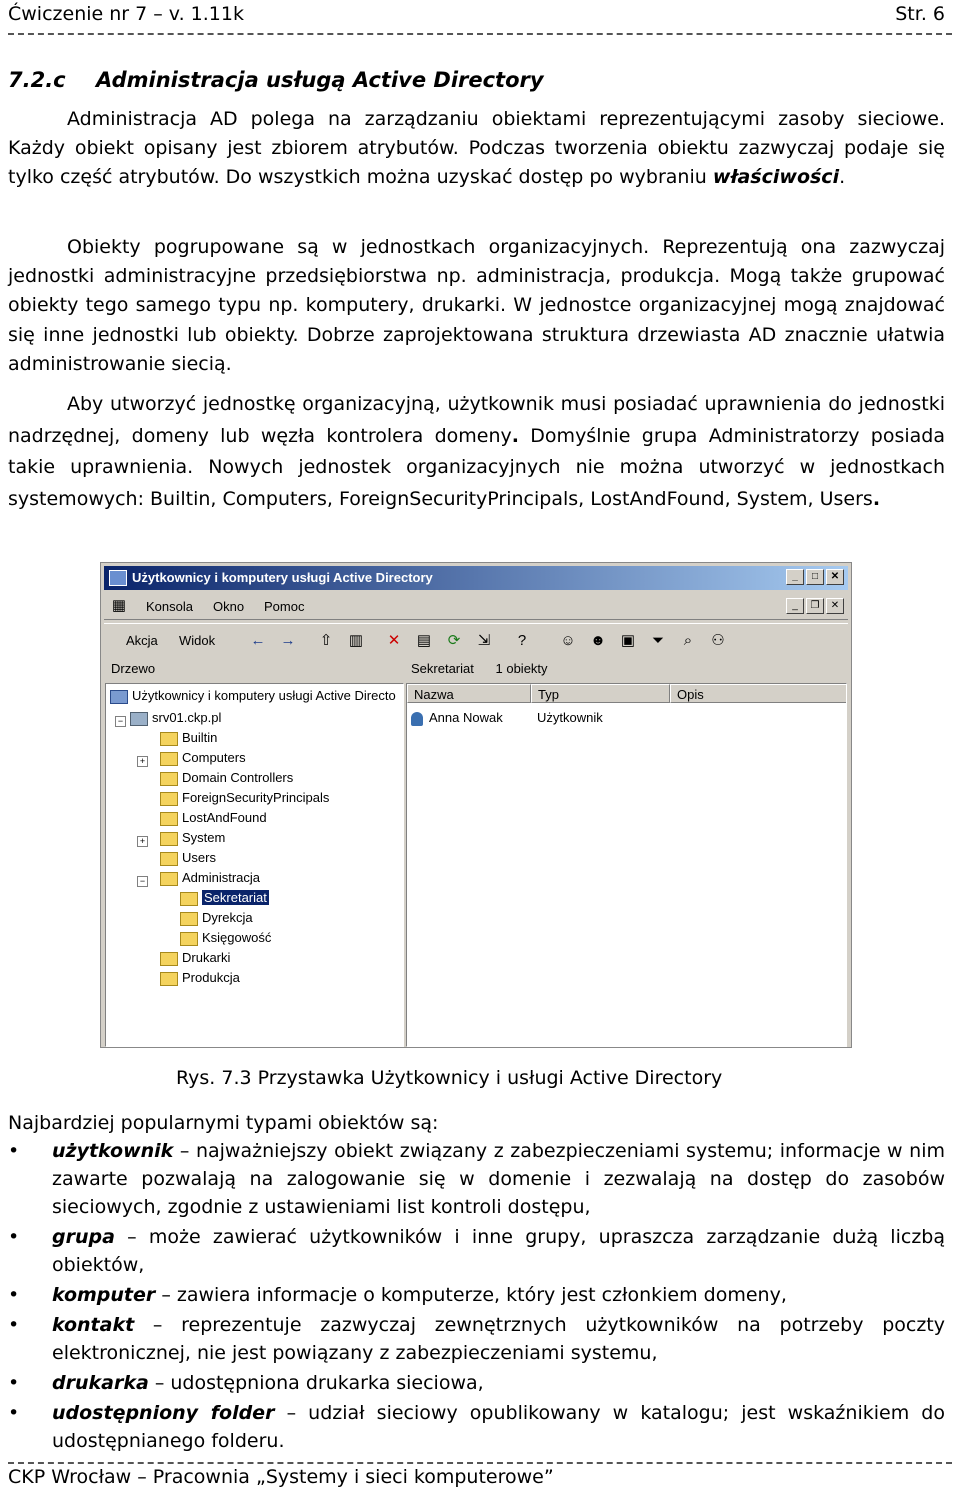  I want to click on tree-item: LostAndFound, so click(213, 819).